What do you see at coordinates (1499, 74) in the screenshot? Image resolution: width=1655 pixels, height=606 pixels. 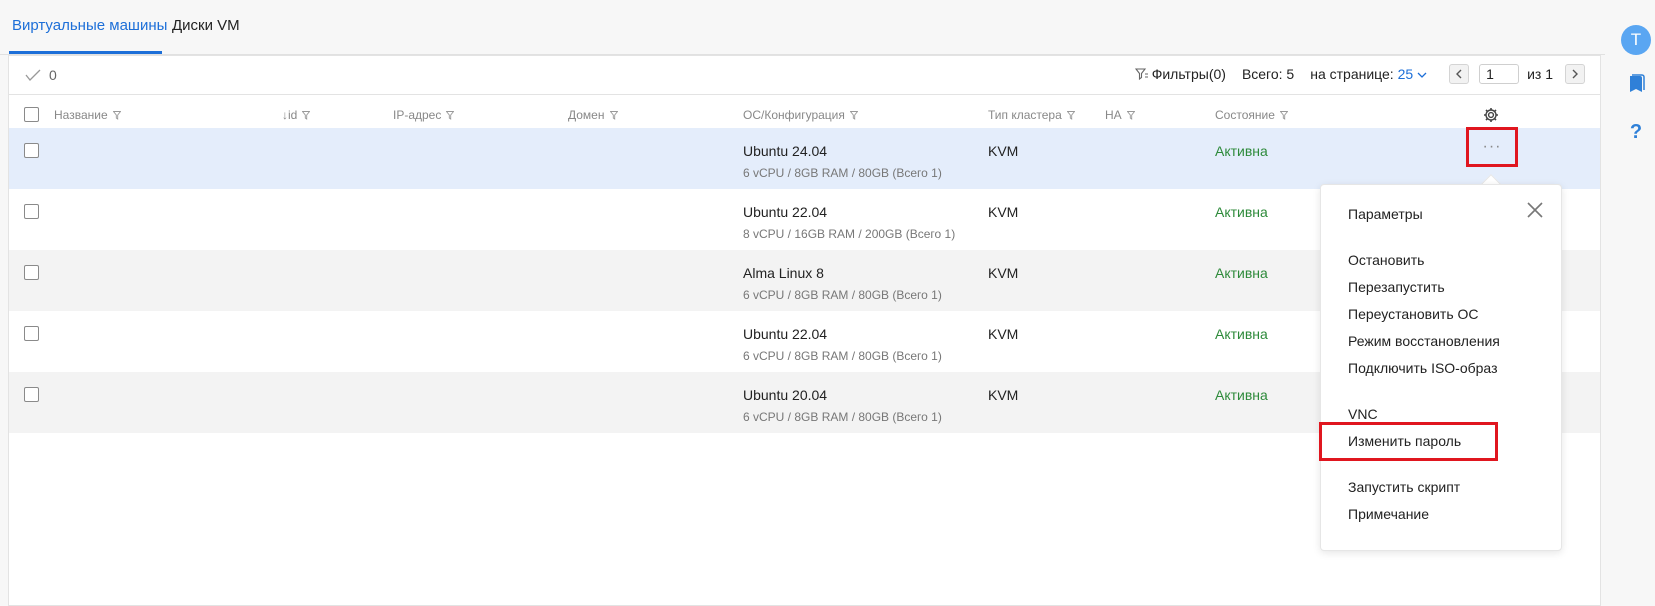 I see `page-number-input` at bounding box center [1499, 74].